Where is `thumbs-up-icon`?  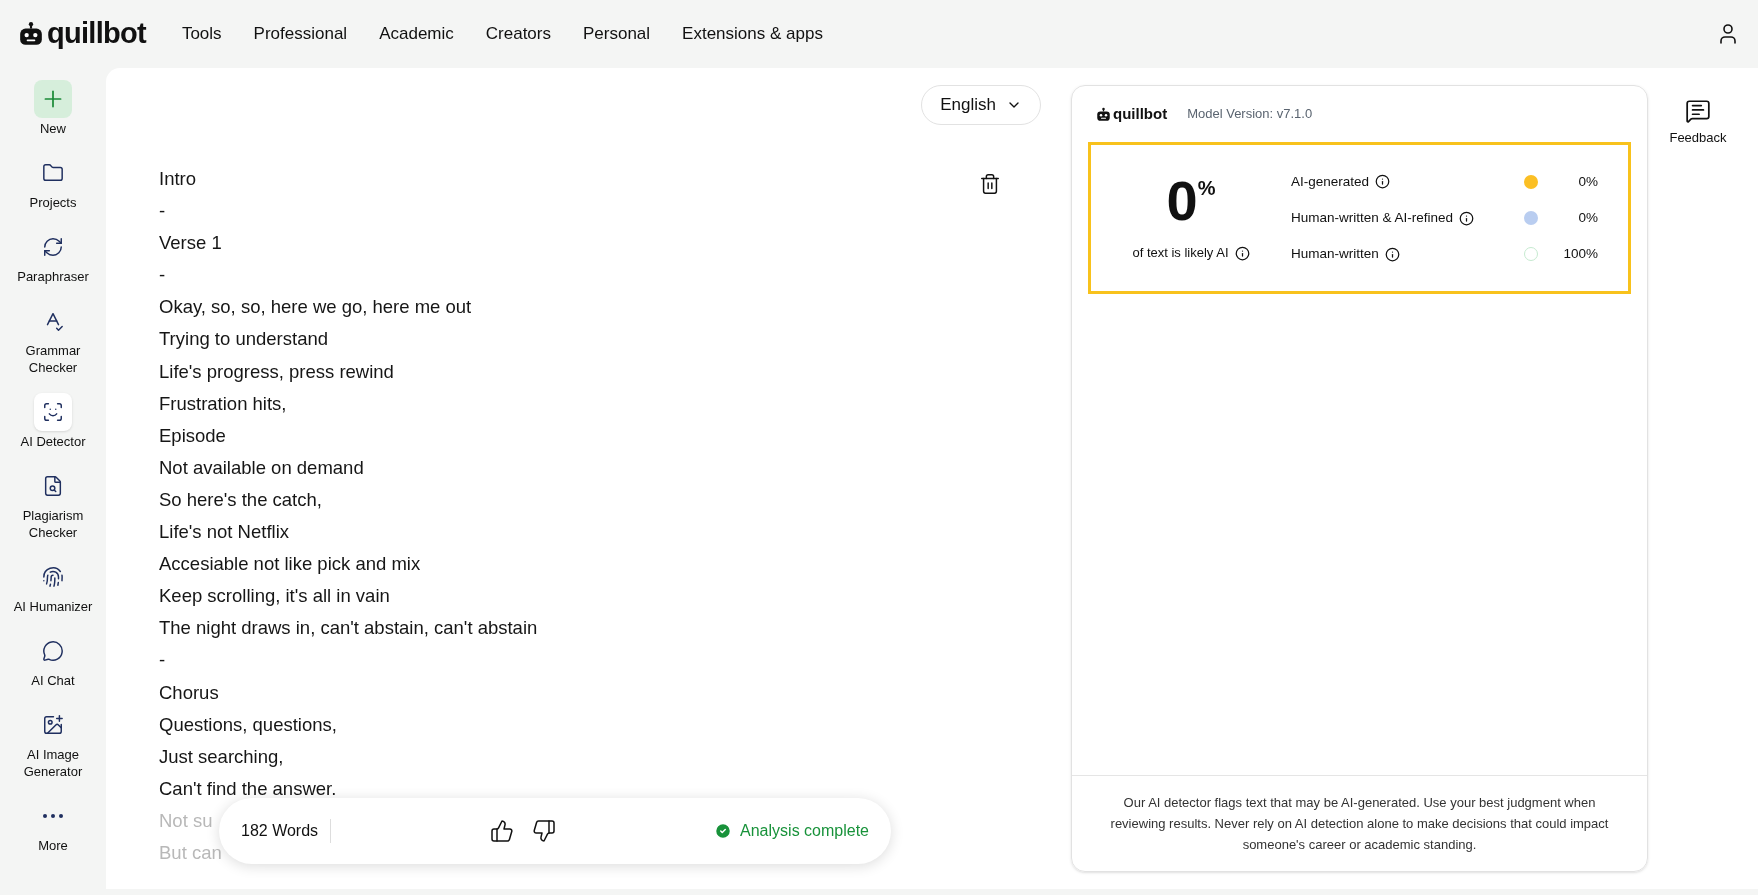
thumbs-up-icon is located at coordinates (501, 831).